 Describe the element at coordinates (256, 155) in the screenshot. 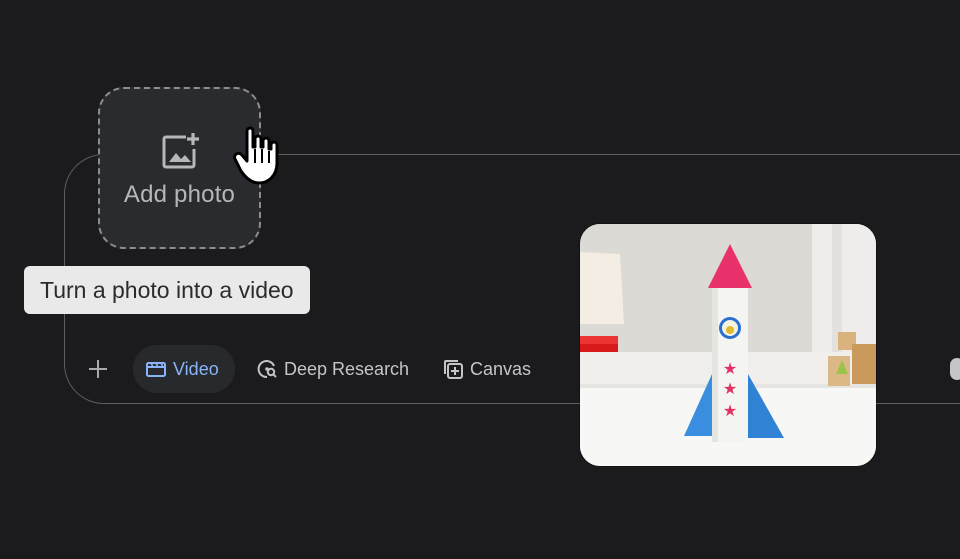

I see `hand-cursor-icon` at that location.